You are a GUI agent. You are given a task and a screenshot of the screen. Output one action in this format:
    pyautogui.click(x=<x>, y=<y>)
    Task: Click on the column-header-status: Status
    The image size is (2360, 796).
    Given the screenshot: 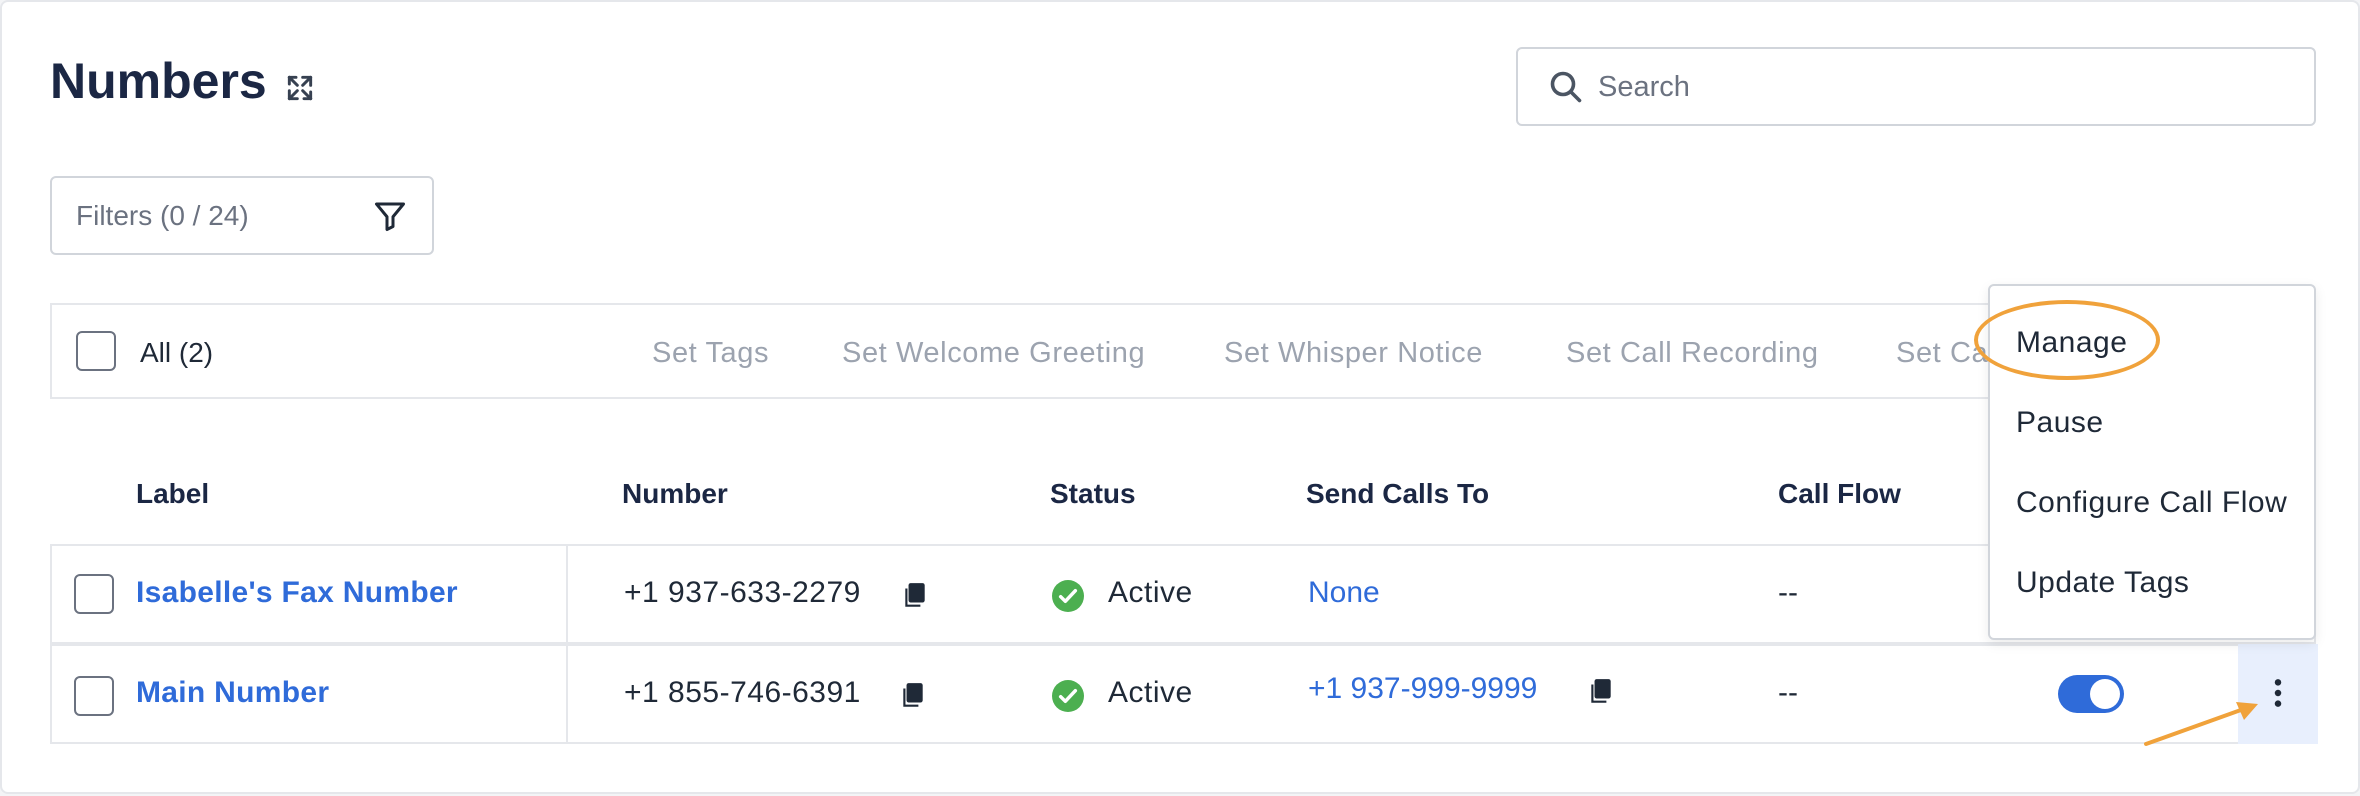 What is the action you would take?
    pyautogui.click(x=1093, y=494)
    